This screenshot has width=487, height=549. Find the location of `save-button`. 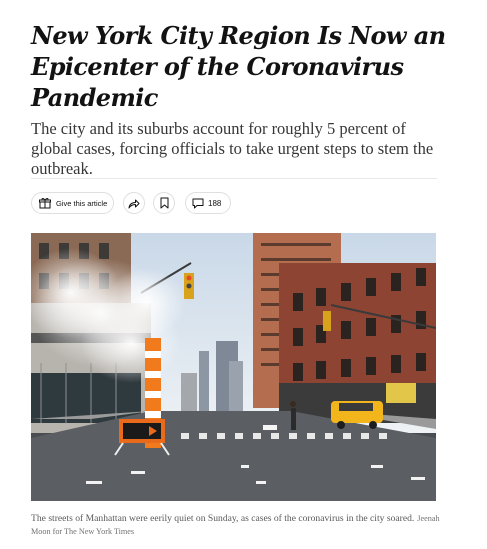

save-button is located at coordinates (164, 203).